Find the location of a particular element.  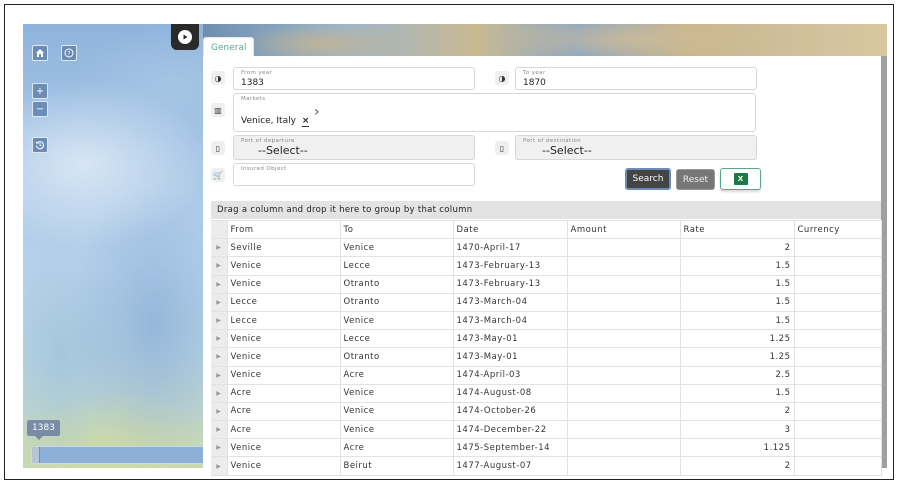

cell-rate: 1.25 is located at coordinates (737, 357).